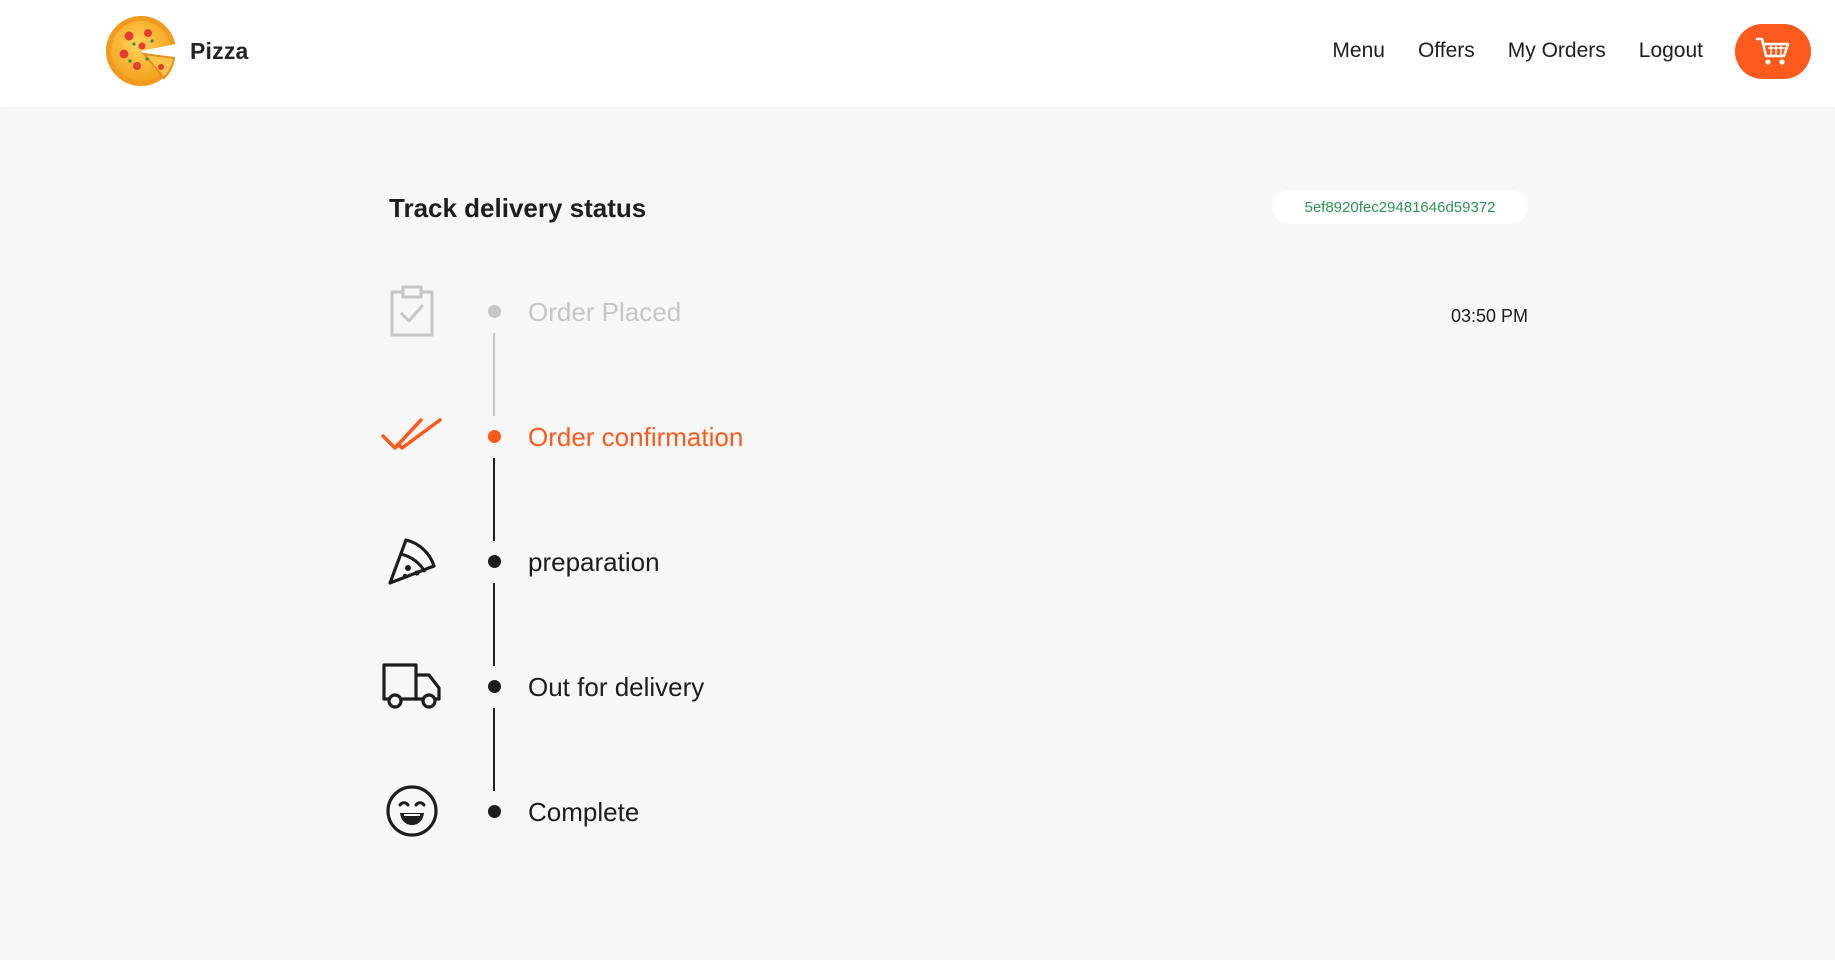  Describe the element at coordinates (584, 812) in the screenshot. I see `step-label: Complete` at that location.